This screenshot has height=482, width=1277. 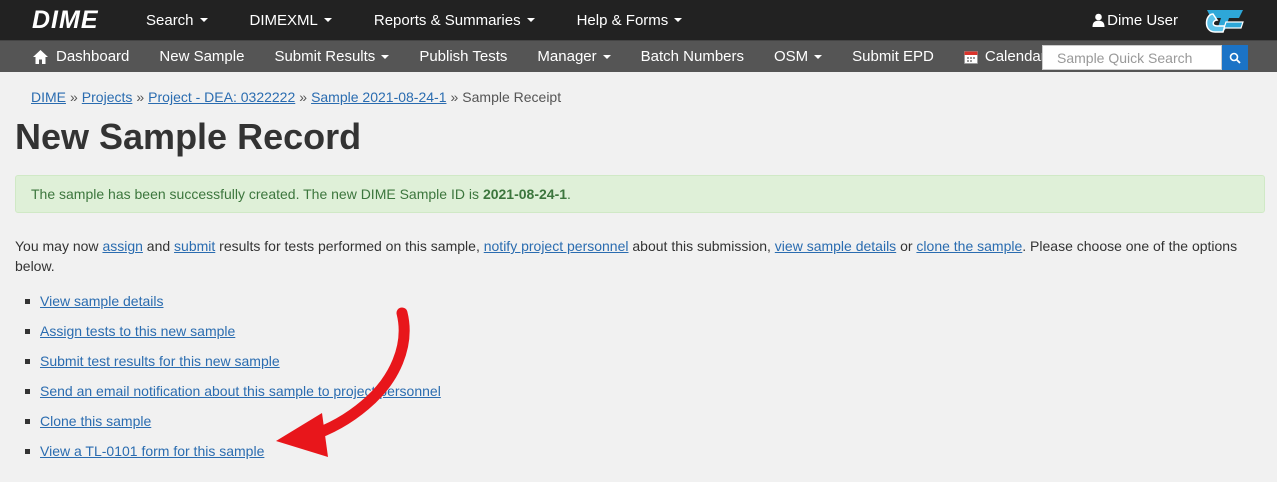 I want to click on option-view-tl0101-form: View a TL-0101 form for this sample, so click(x=152, y=451).